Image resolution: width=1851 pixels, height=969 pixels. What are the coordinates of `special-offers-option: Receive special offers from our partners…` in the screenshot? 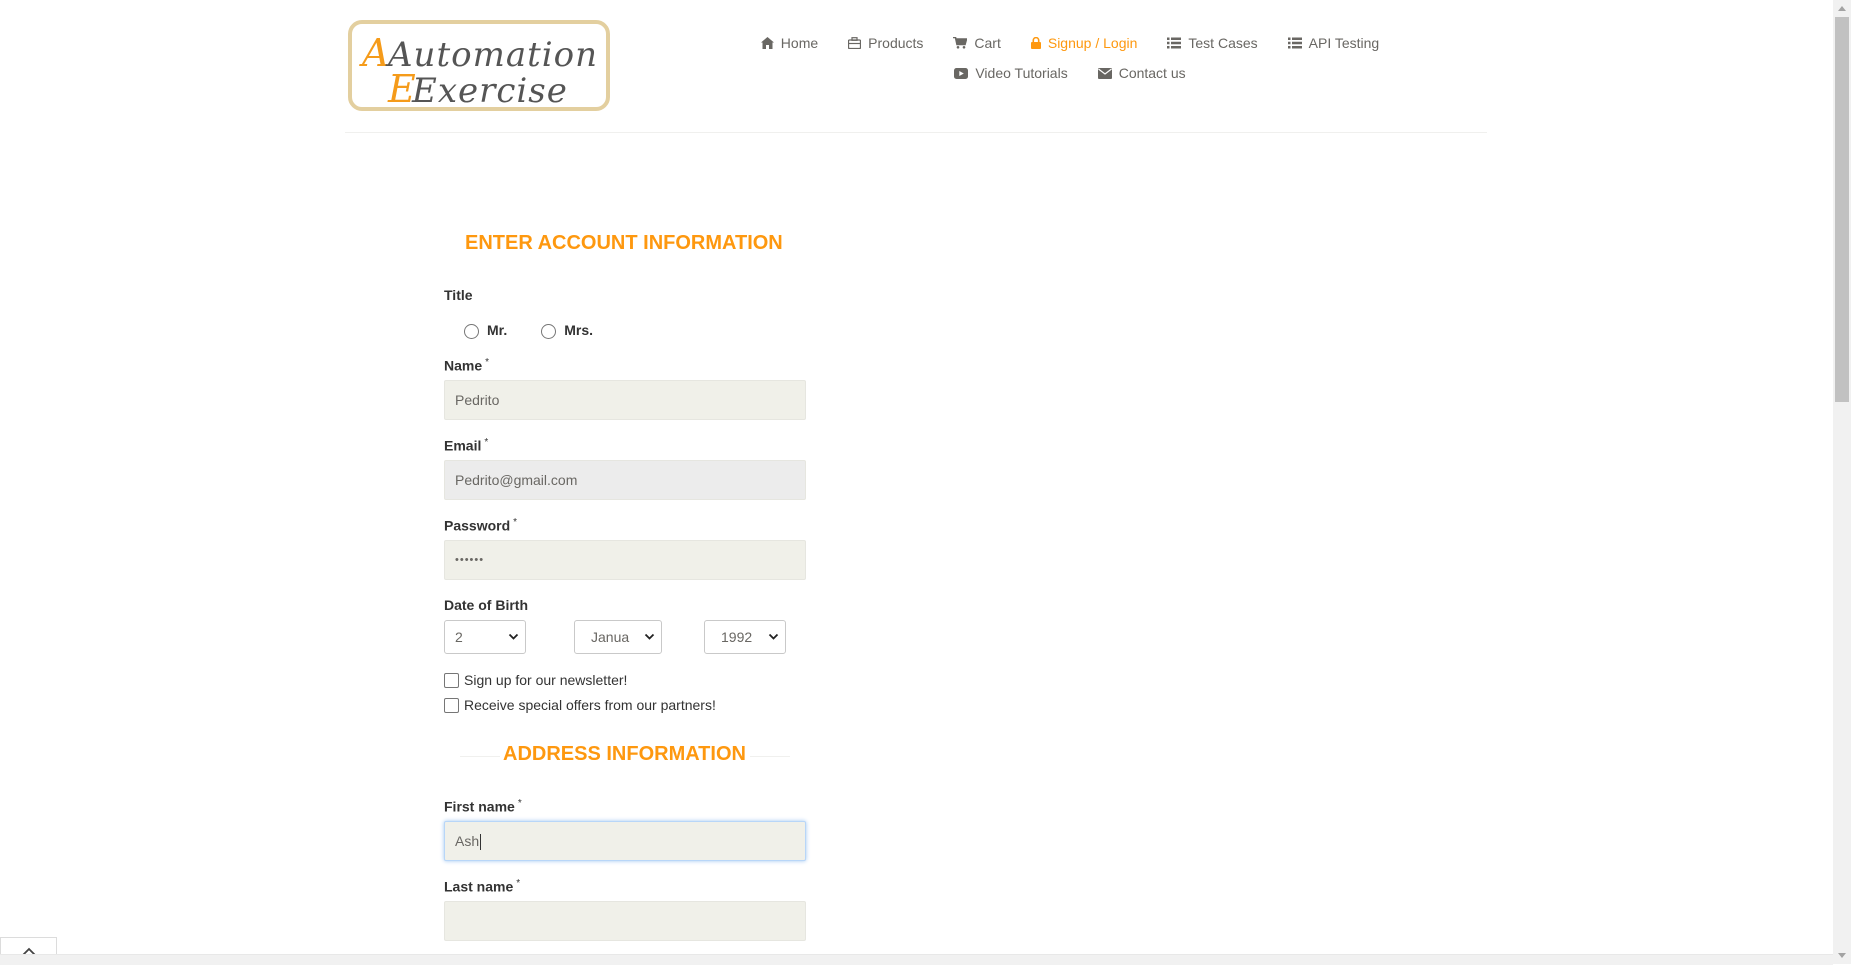 It's located at (580, 705).